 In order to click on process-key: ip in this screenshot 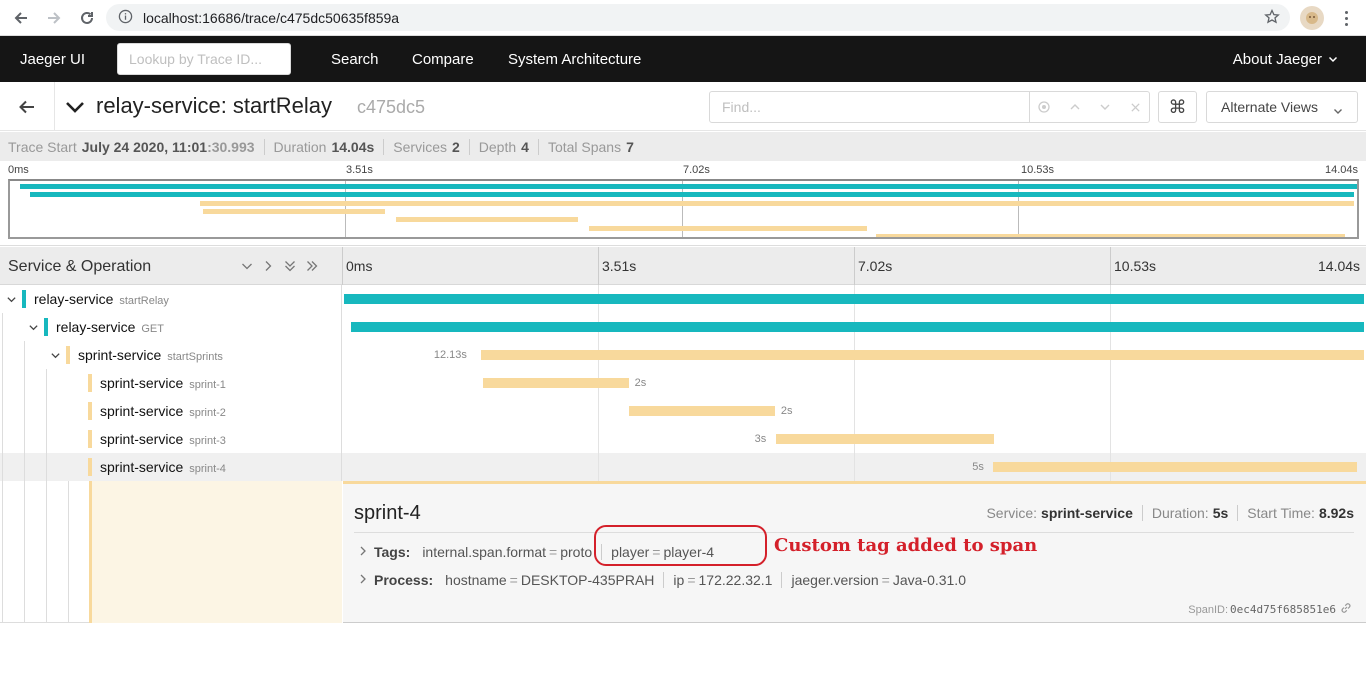, I will do `click(679, 580)`.